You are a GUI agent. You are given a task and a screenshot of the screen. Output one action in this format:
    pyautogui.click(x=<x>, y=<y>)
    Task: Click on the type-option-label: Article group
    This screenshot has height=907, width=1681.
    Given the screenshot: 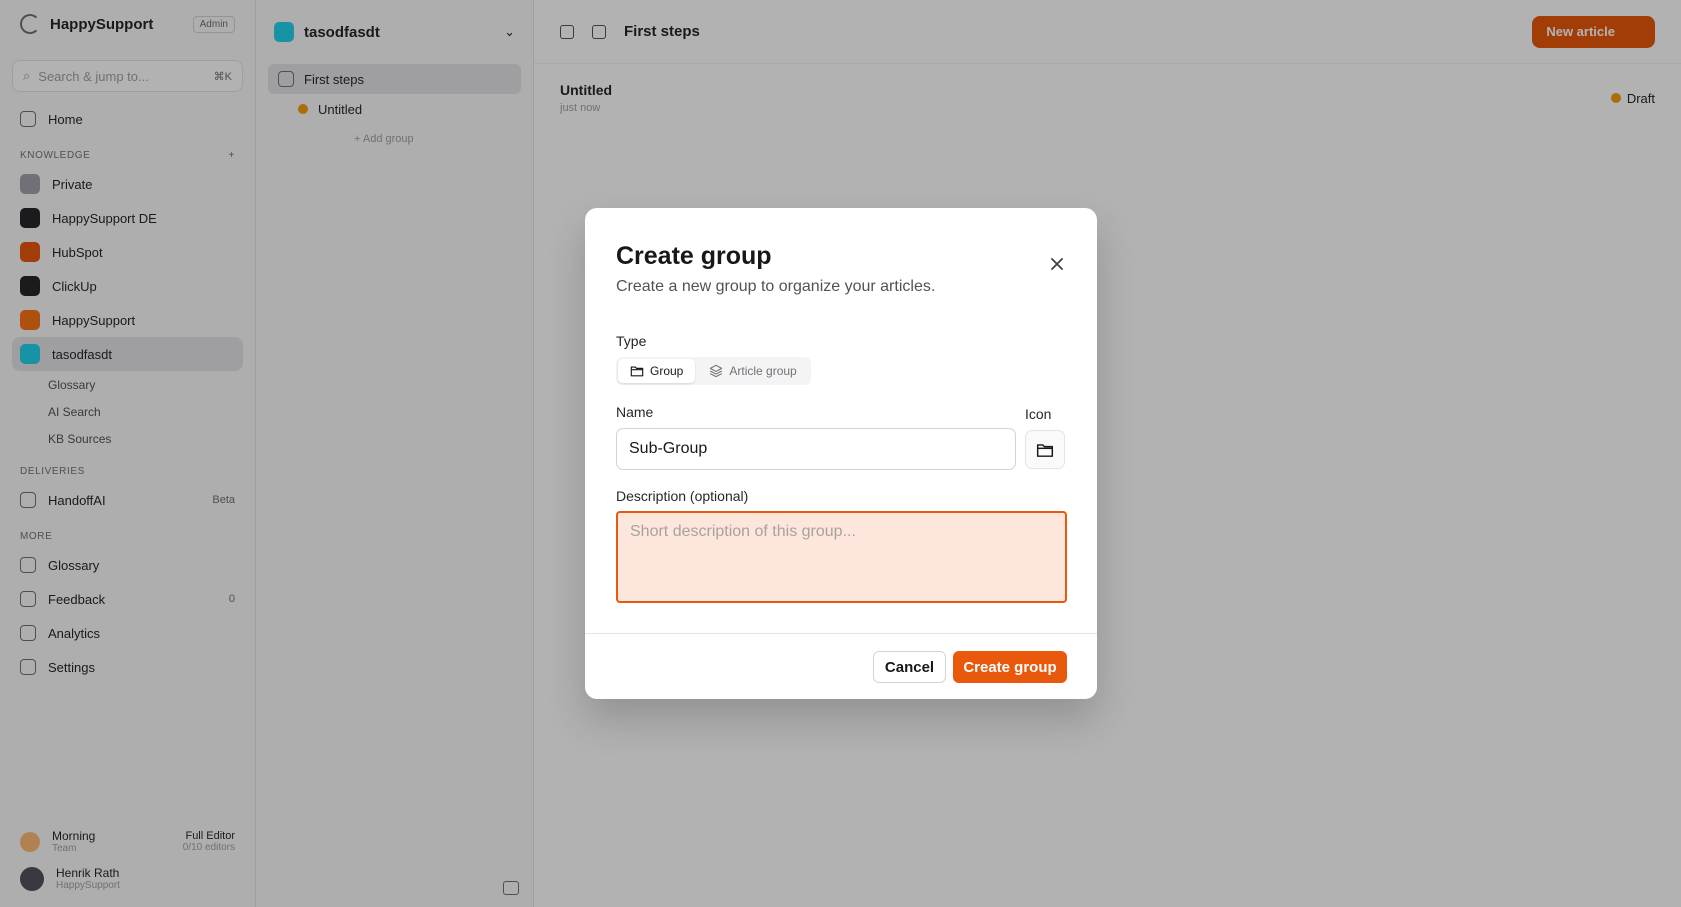 What is the action you would take?
    pyautogui.click(x=763, y=371)
    